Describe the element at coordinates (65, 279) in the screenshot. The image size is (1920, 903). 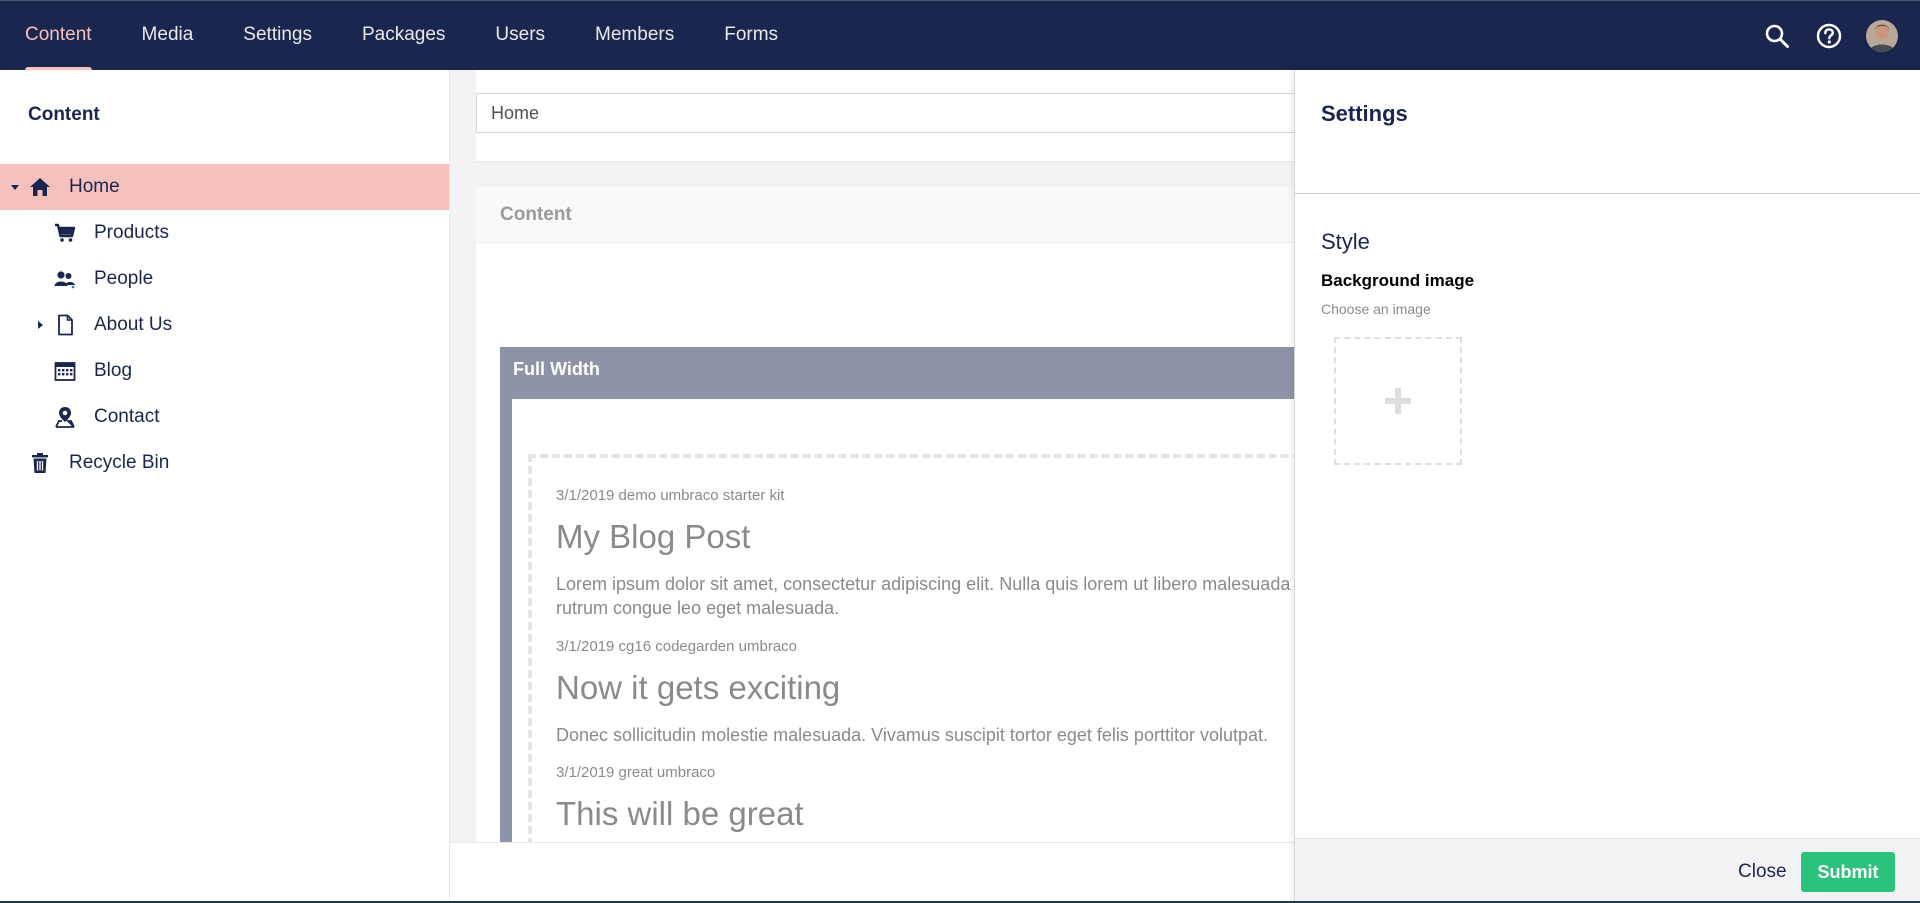
I see `people-icon` at that location.